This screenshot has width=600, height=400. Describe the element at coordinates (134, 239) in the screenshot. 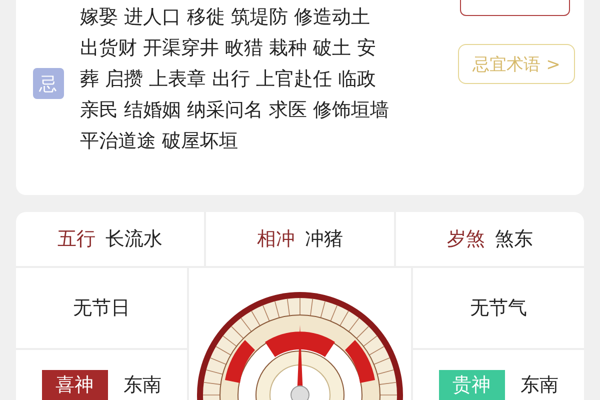

I see `info-value: 长流水` at that location.